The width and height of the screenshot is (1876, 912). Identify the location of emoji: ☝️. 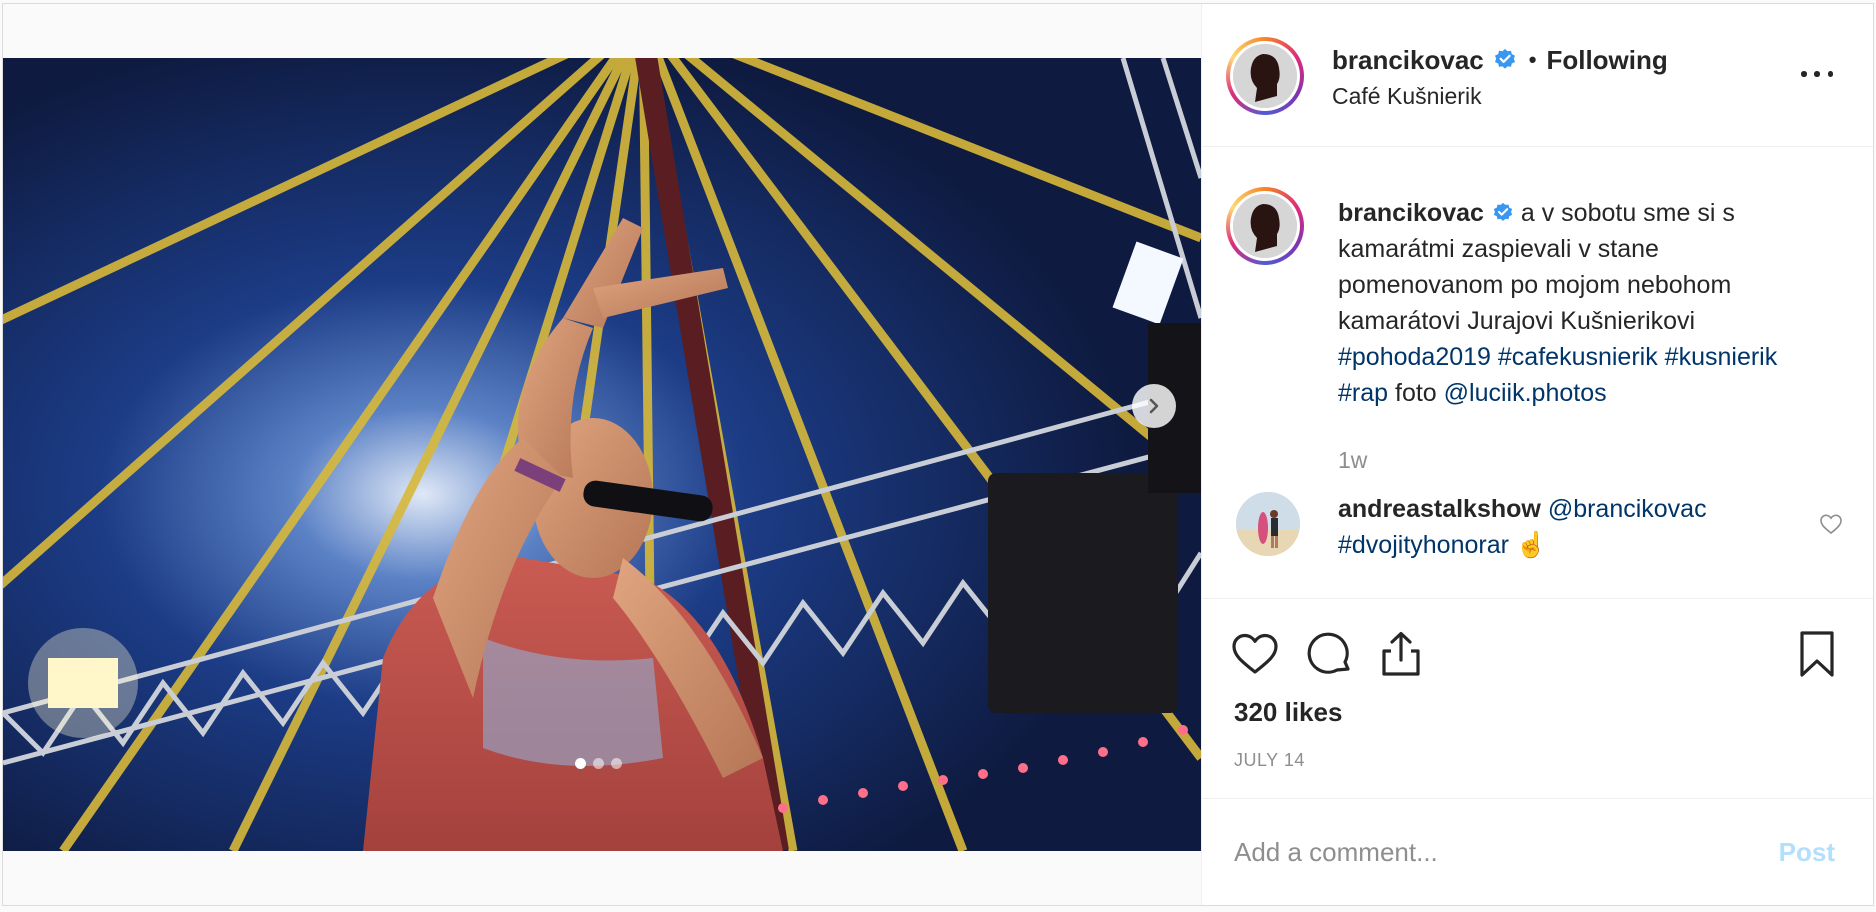
(1531, 545).